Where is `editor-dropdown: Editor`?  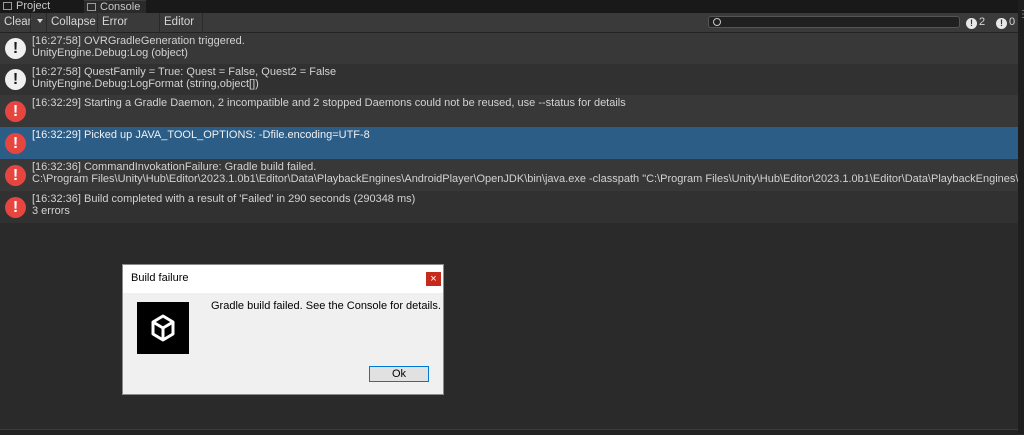
editor-dropdown: Editor is located at coordinates (181, 27).